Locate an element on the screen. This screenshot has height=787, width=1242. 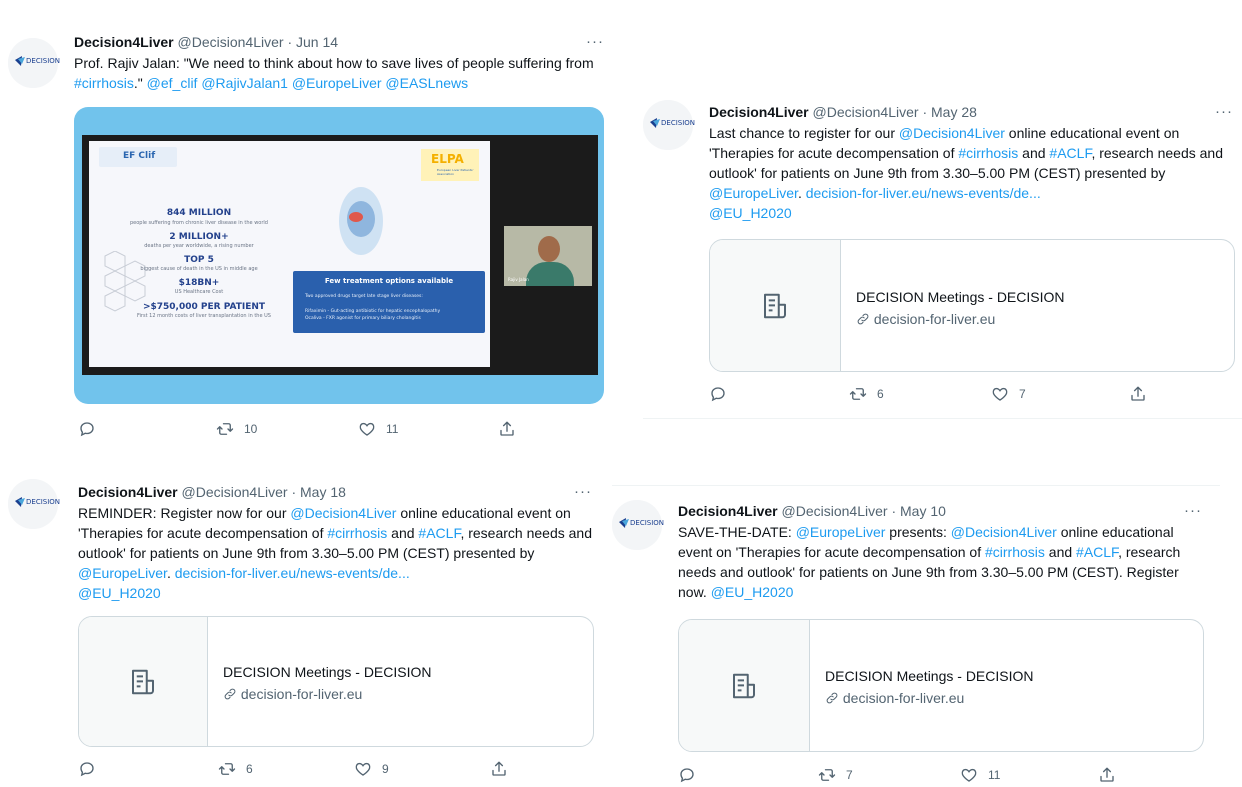
stat-2m: 2 MILLION+ is located at coordinates (199, 237).